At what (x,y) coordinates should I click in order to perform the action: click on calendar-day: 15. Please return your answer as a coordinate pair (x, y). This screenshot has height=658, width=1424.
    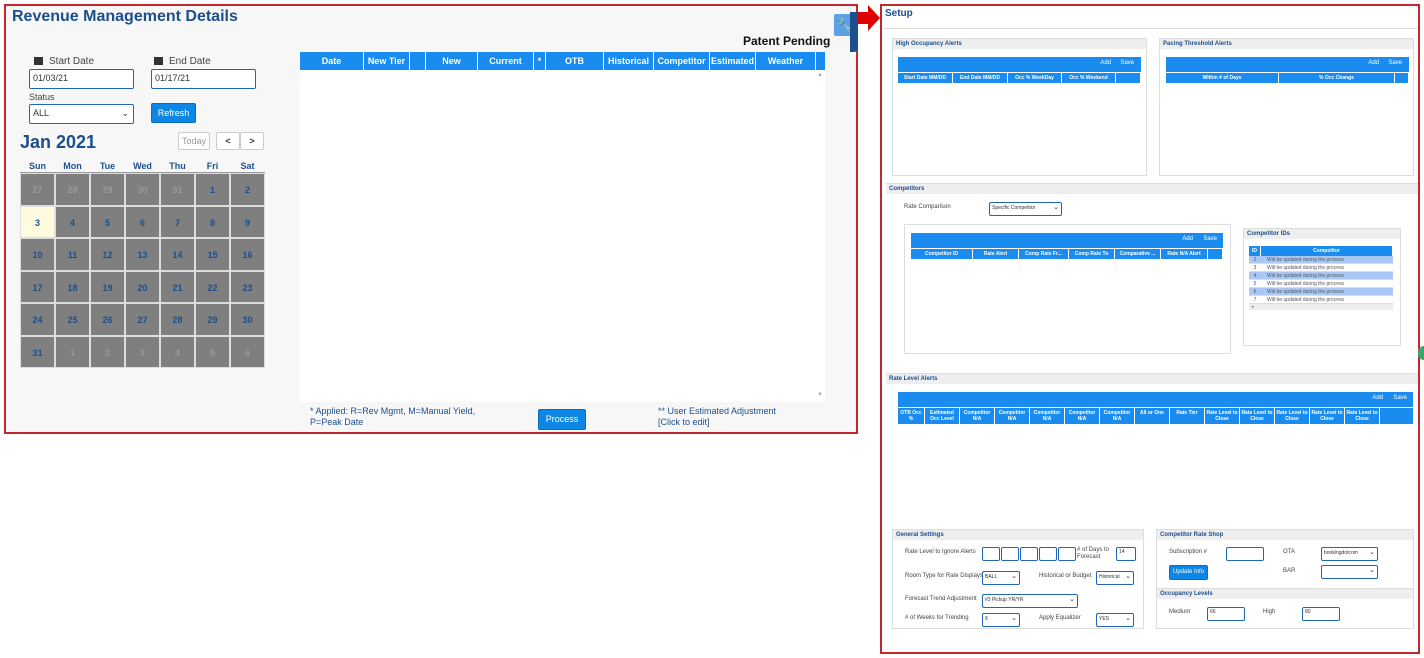
    Looking at the image, I should click on (212, 254).